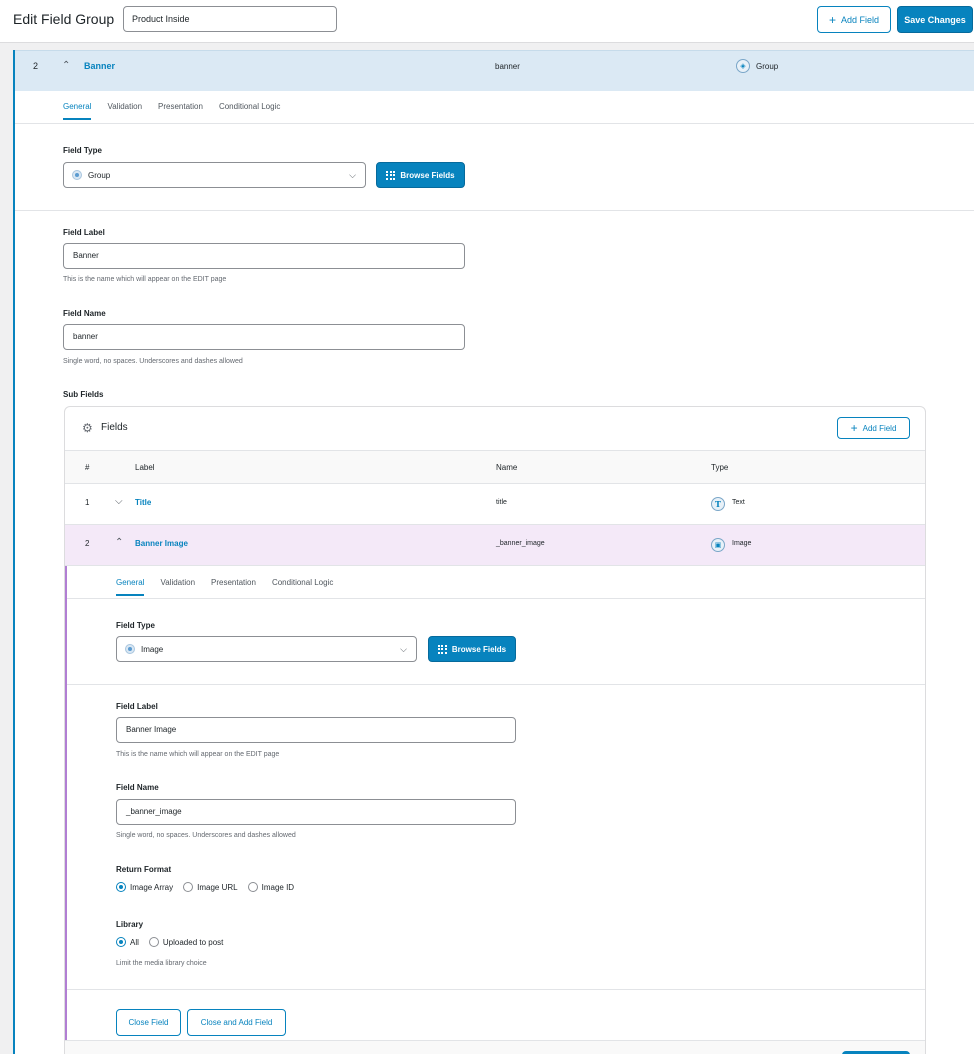  I want to click on radio-image-id: Image ID, so click(270, 887).